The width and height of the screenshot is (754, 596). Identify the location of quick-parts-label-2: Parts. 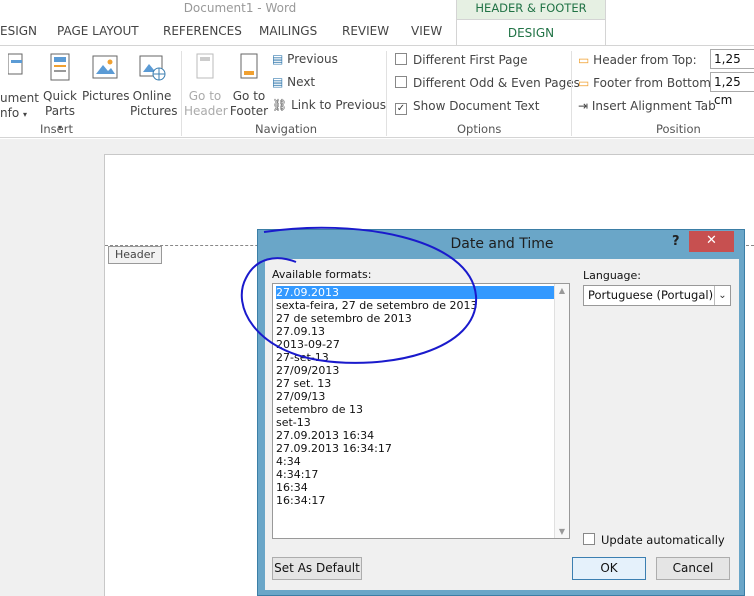
(60, 111).